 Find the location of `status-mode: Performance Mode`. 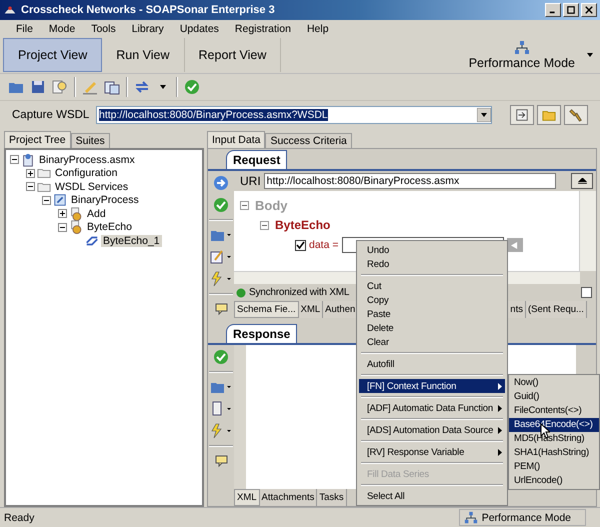

status-mode: Performance Mode is located at coordinates (526, 518).